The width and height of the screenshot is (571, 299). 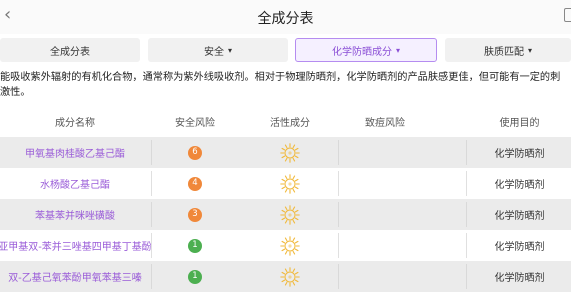 I want to click on safety-score-badge: 3, so click(x=195, y=214).